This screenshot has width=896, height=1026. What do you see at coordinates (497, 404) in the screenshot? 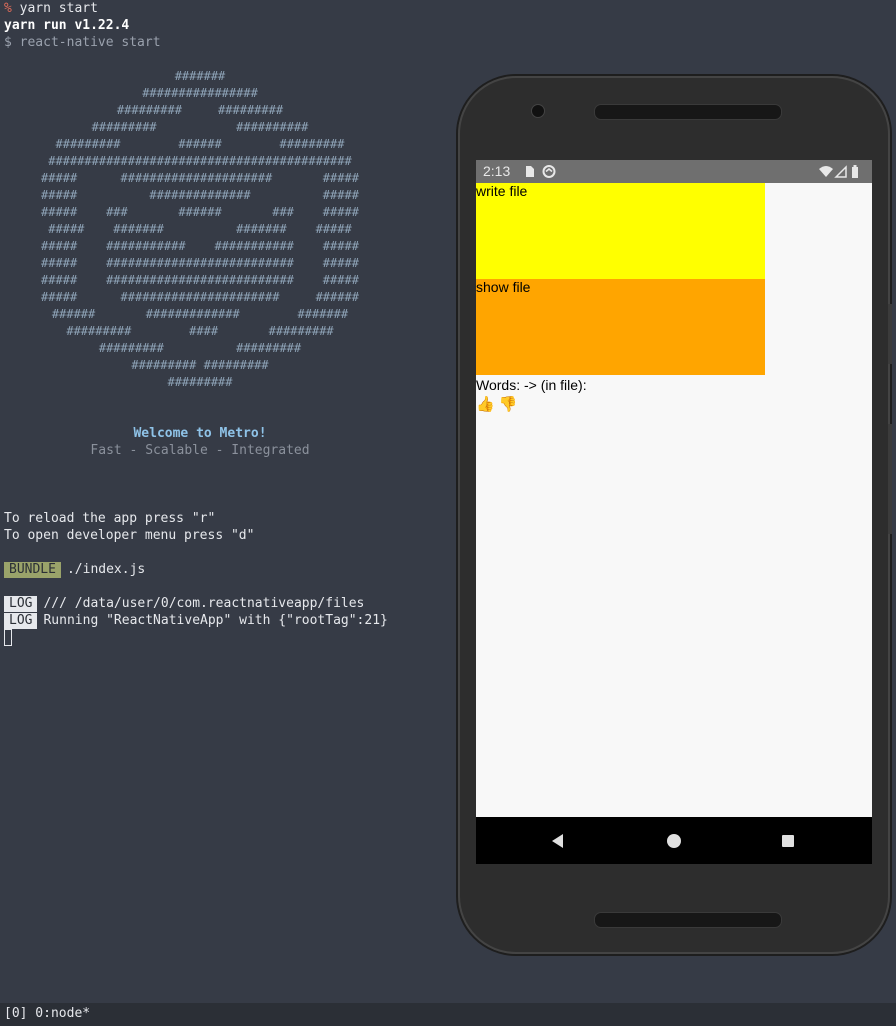
I see `file-content-emojis: 👍 👎` at bounding box center [497, 404].